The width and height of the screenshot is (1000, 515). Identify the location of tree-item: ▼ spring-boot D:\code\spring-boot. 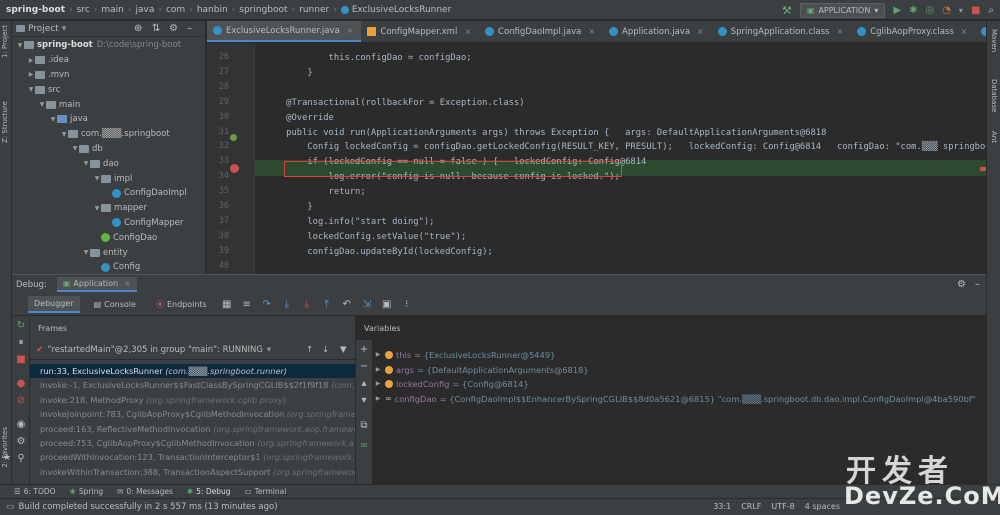
(108, 45).